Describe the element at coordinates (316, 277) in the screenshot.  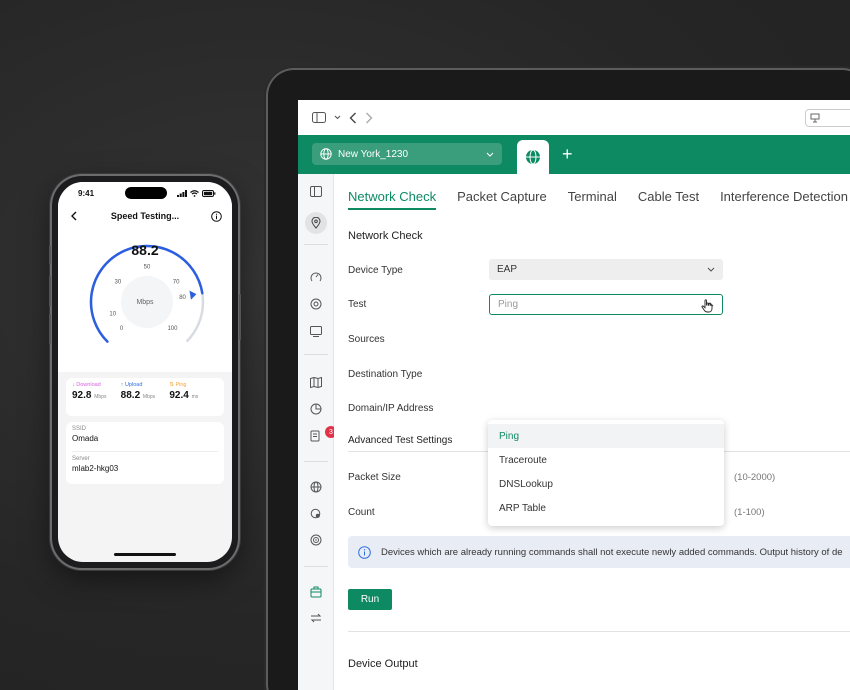
I see `dashboard-icon` at that location.